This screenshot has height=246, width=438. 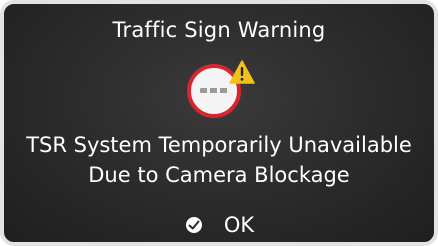 What do you see at coordinates (214, 90) in the screenshot?
I see `sign-dashes` at bounding box center [214, 90].